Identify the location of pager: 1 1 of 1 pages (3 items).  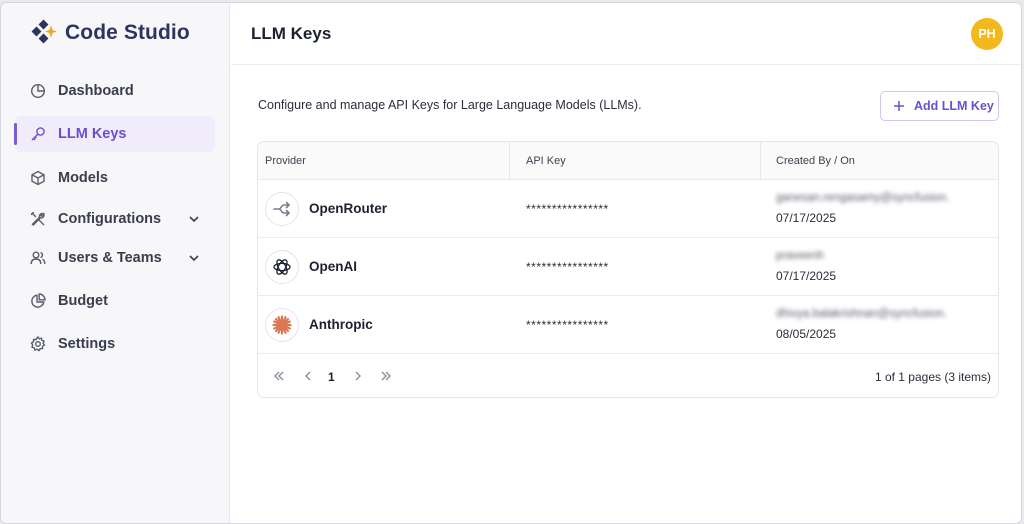
(628, 375).